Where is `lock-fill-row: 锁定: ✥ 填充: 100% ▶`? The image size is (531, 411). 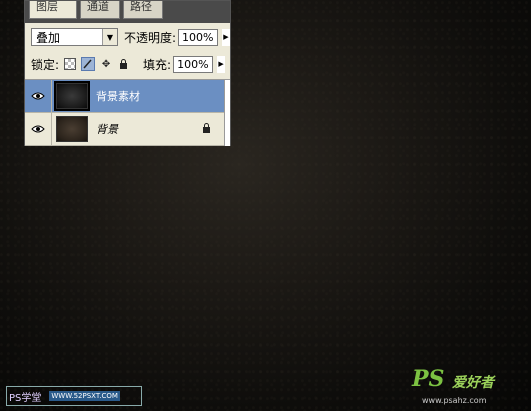
lock-fill-row: 锁定: ✥ 填充: 100% ▶ is located at coordinates (130, 64).